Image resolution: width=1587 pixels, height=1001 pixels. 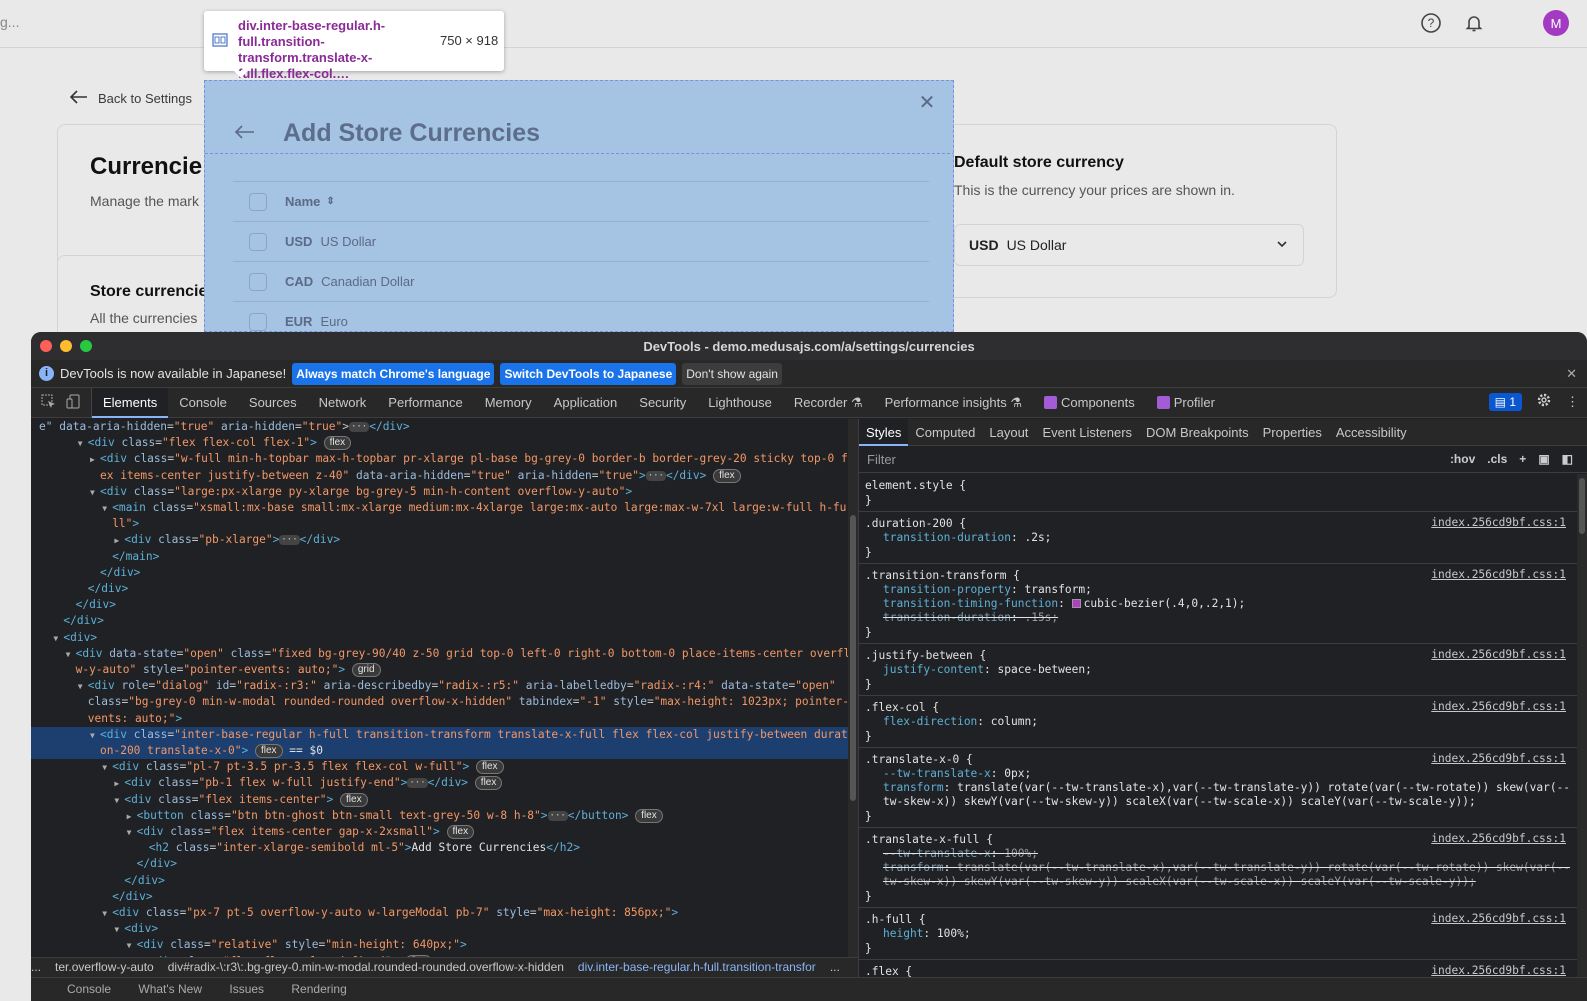 I want to click on css-property: justify-content, so click(x=933, y=669).